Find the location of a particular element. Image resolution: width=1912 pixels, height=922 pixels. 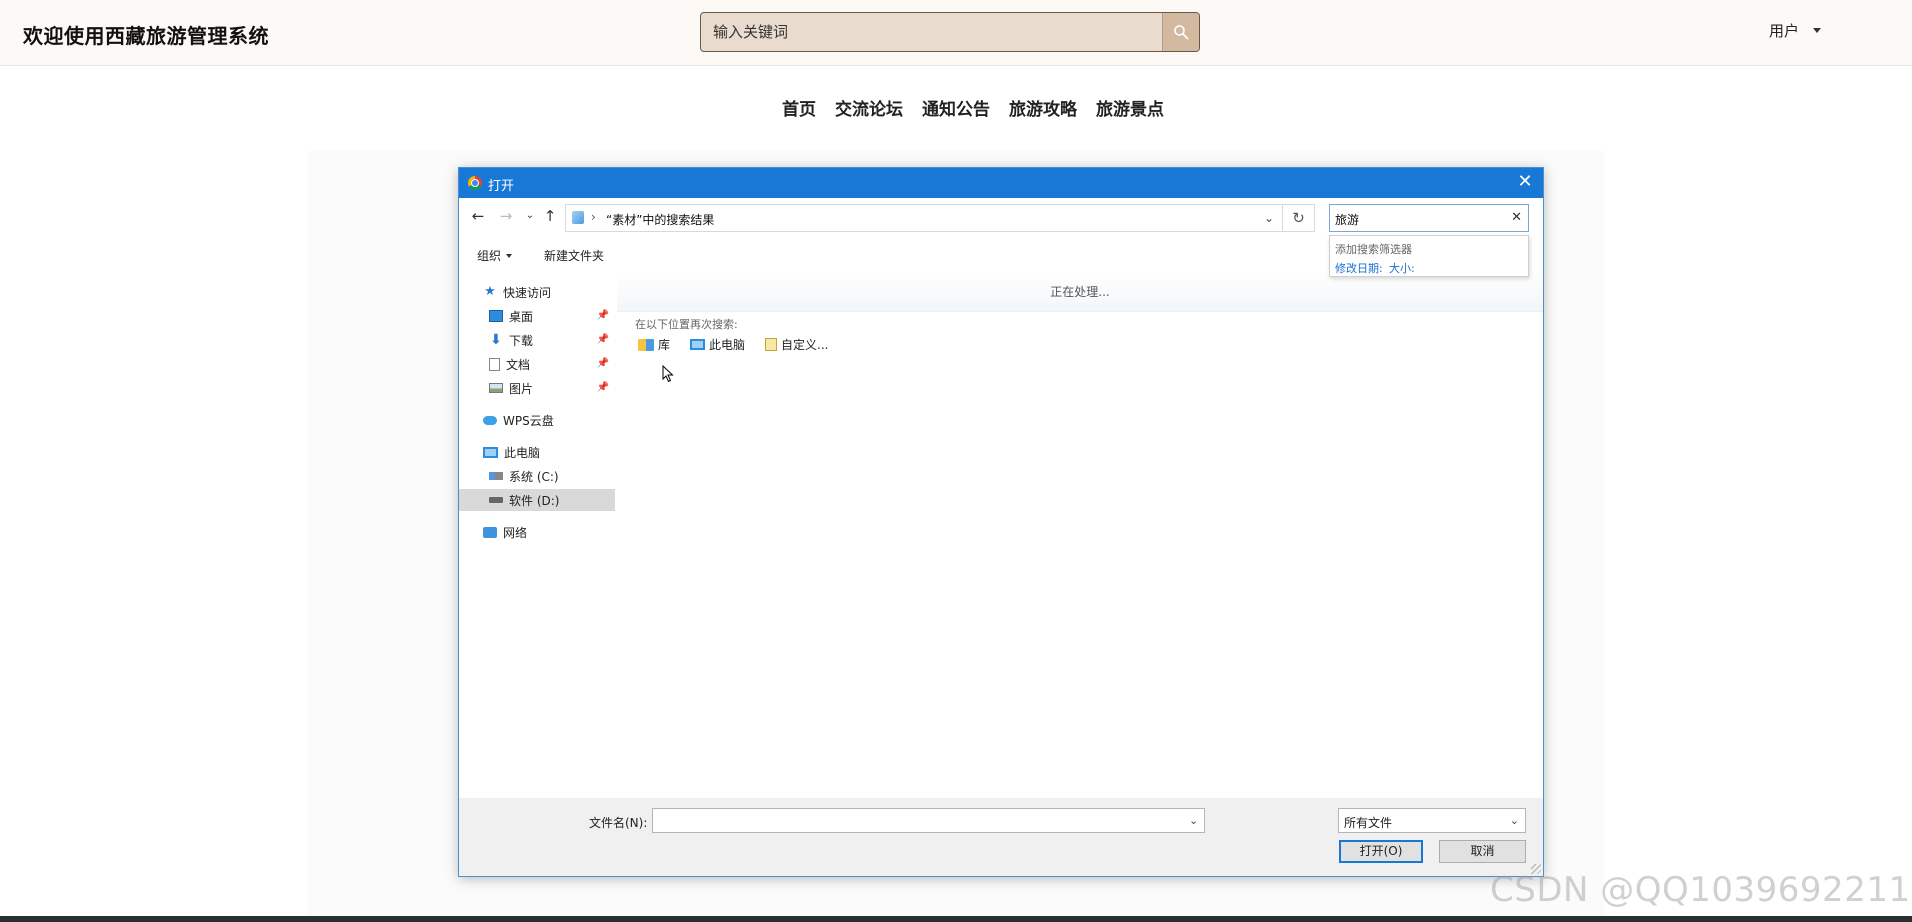

download-icon: ⬇ is located at coordinates (496, 340).